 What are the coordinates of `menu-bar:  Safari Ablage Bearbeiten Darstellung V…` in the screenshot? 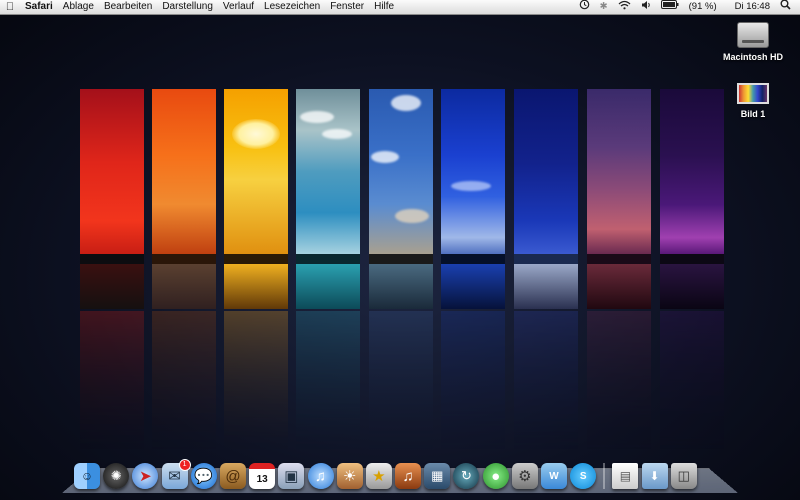 It's located at (400, 7).